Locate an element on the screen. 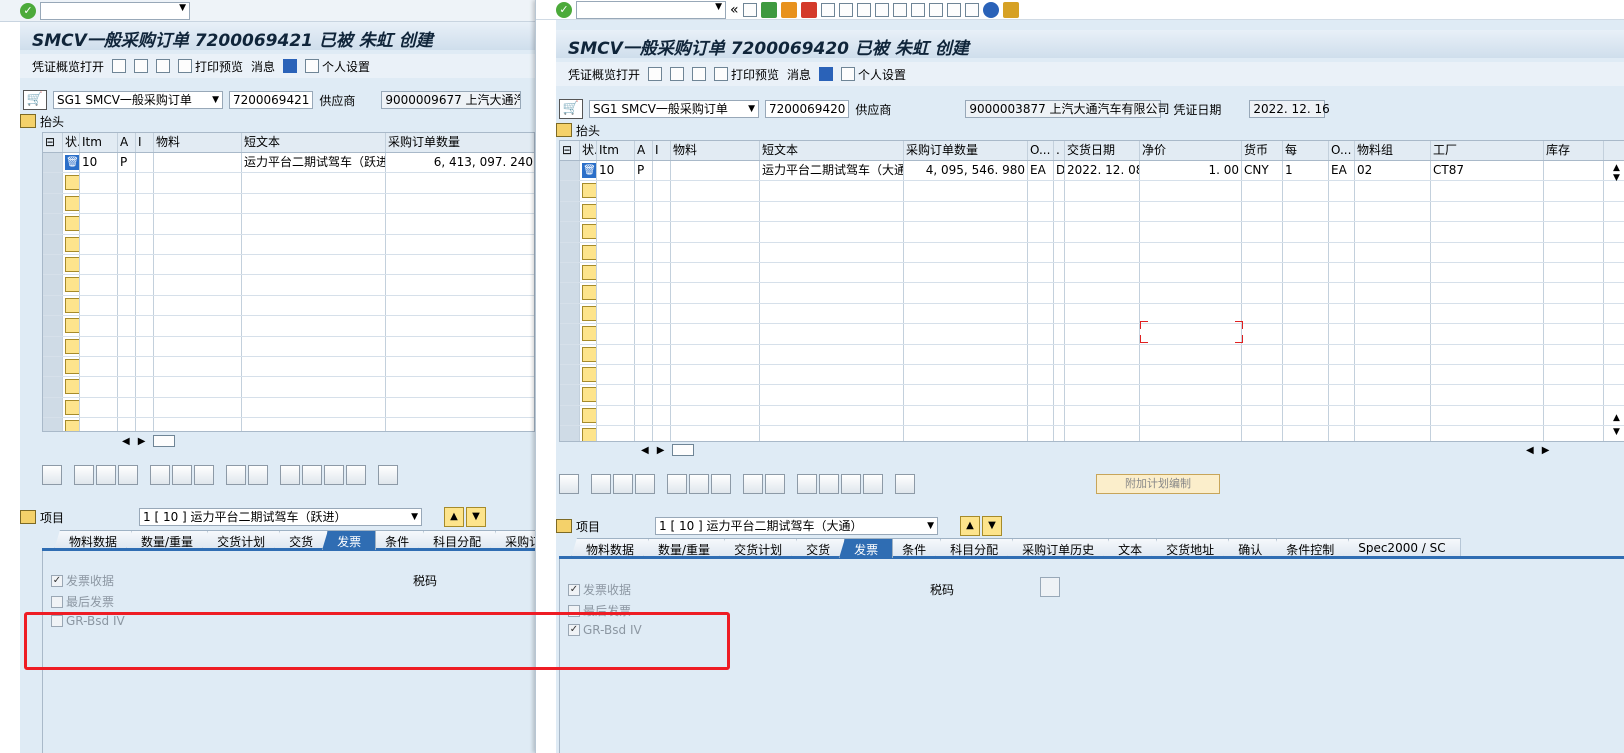 This screenshot has width=1624, height=753. prev-item-icon: ▲ is located at coordinates (970, 526).